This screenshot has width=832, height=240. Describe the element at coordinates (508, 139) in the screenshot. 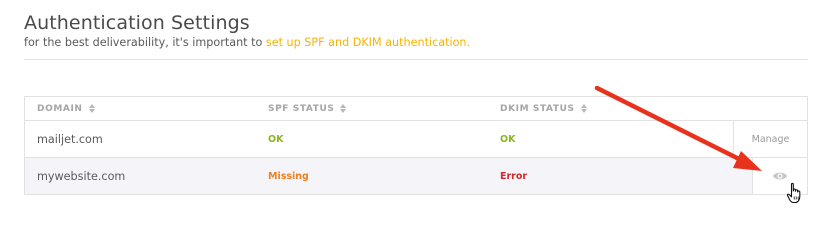

I see `dkim-status-cell: OK` at that location.